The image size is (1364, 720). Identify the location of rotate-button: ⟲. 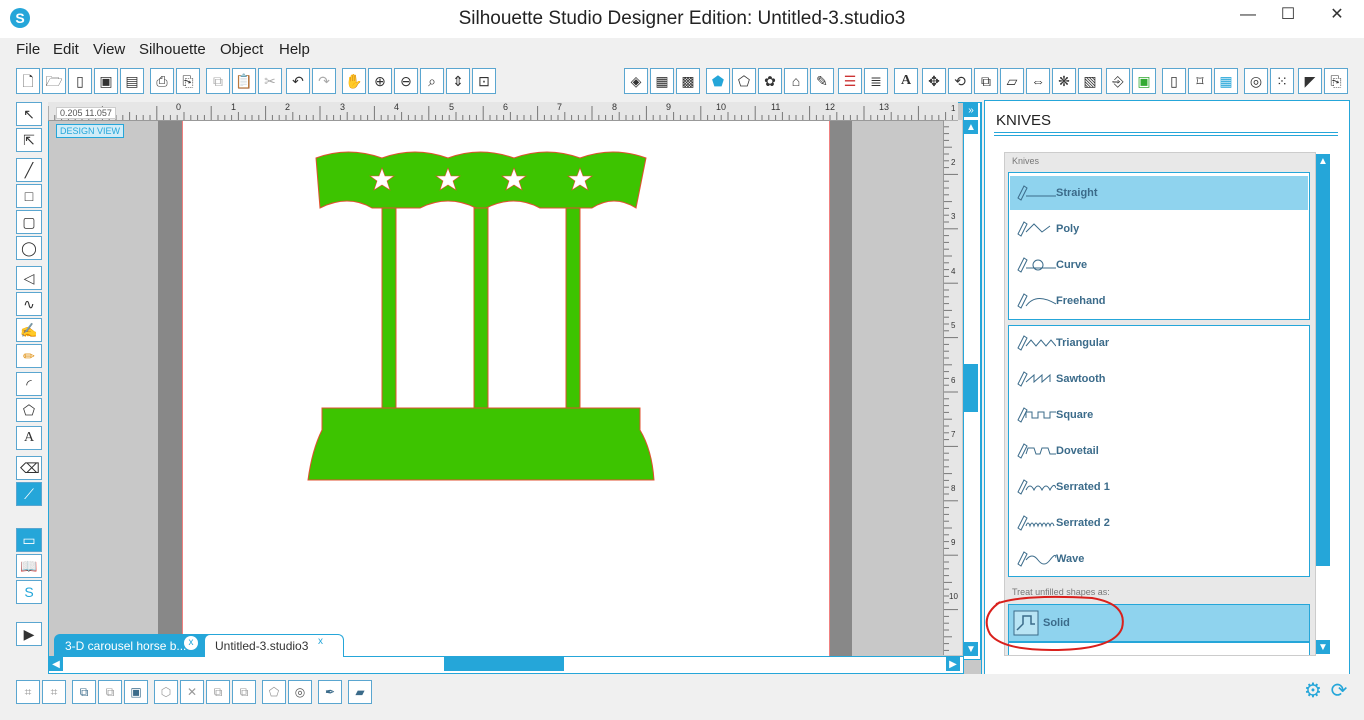
(960, 81).